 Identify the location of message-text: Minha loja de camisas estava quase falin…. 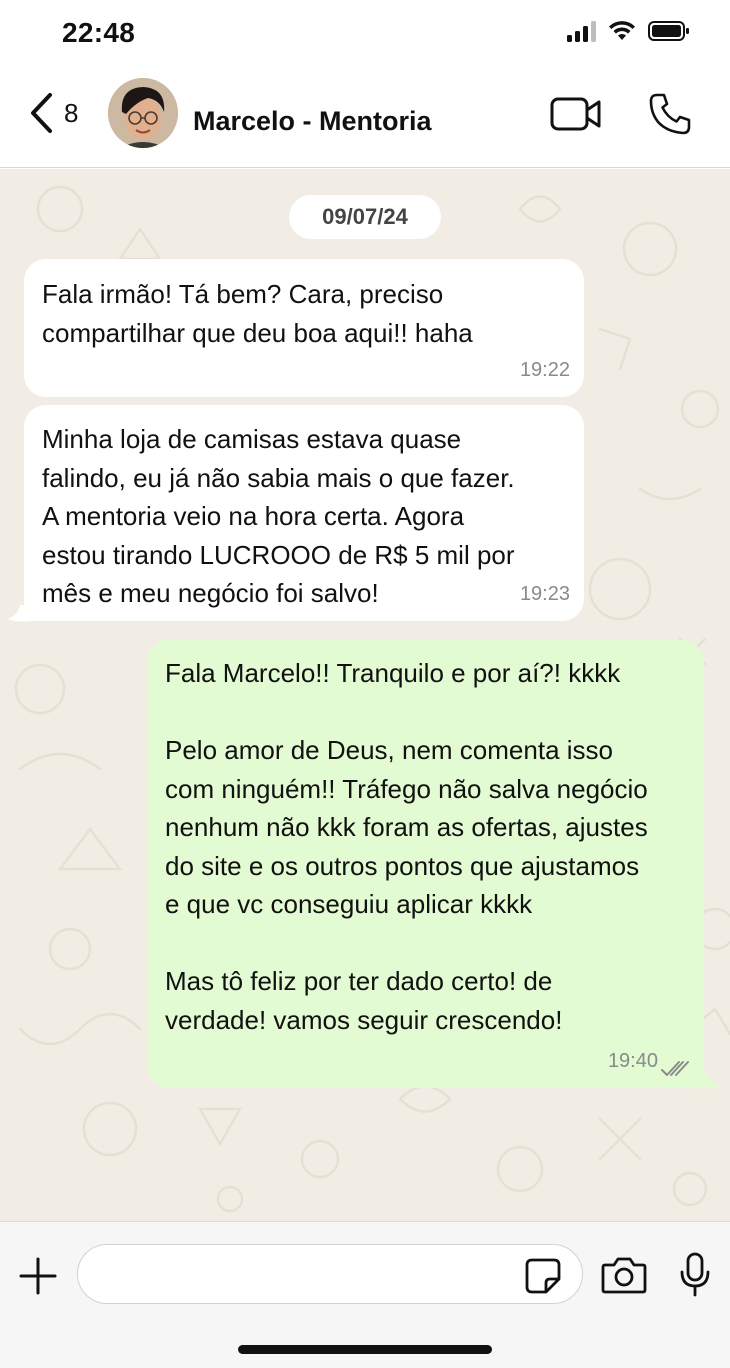
(278, 516).